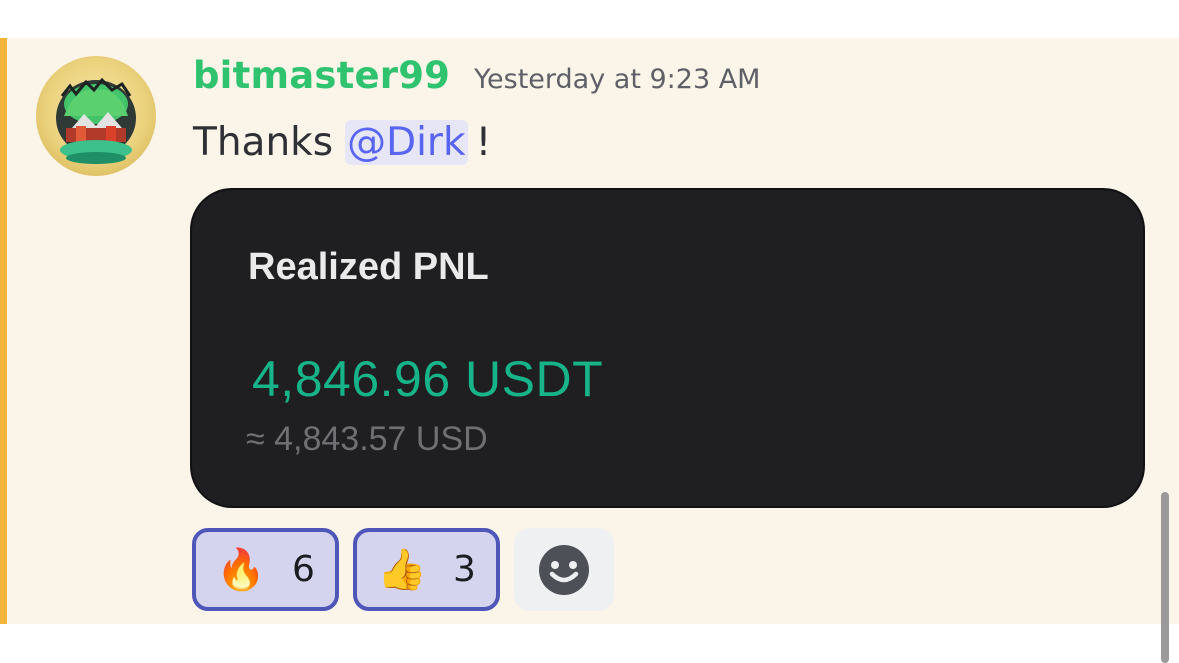 The width and height of the screenshot is (1179, 663). I want to click on reactions-bar: 🔥 6 👍 3, so click(403, 569).